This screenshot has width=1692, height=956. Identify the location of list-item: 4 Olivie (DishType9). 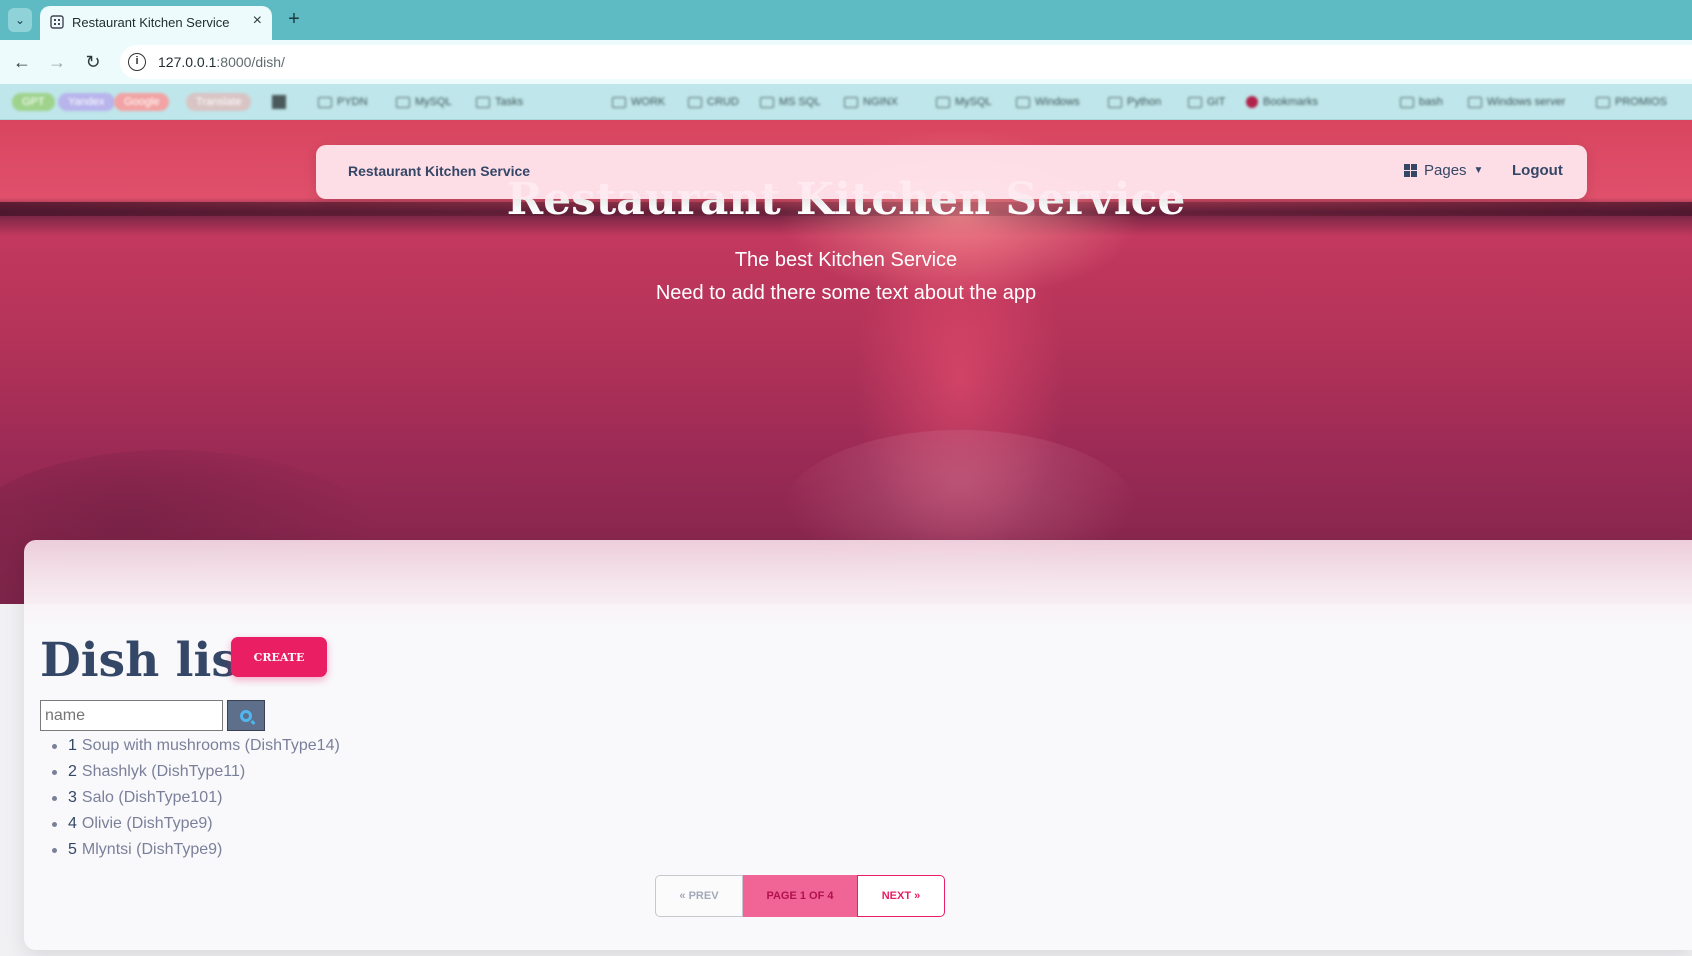
(194, 824).